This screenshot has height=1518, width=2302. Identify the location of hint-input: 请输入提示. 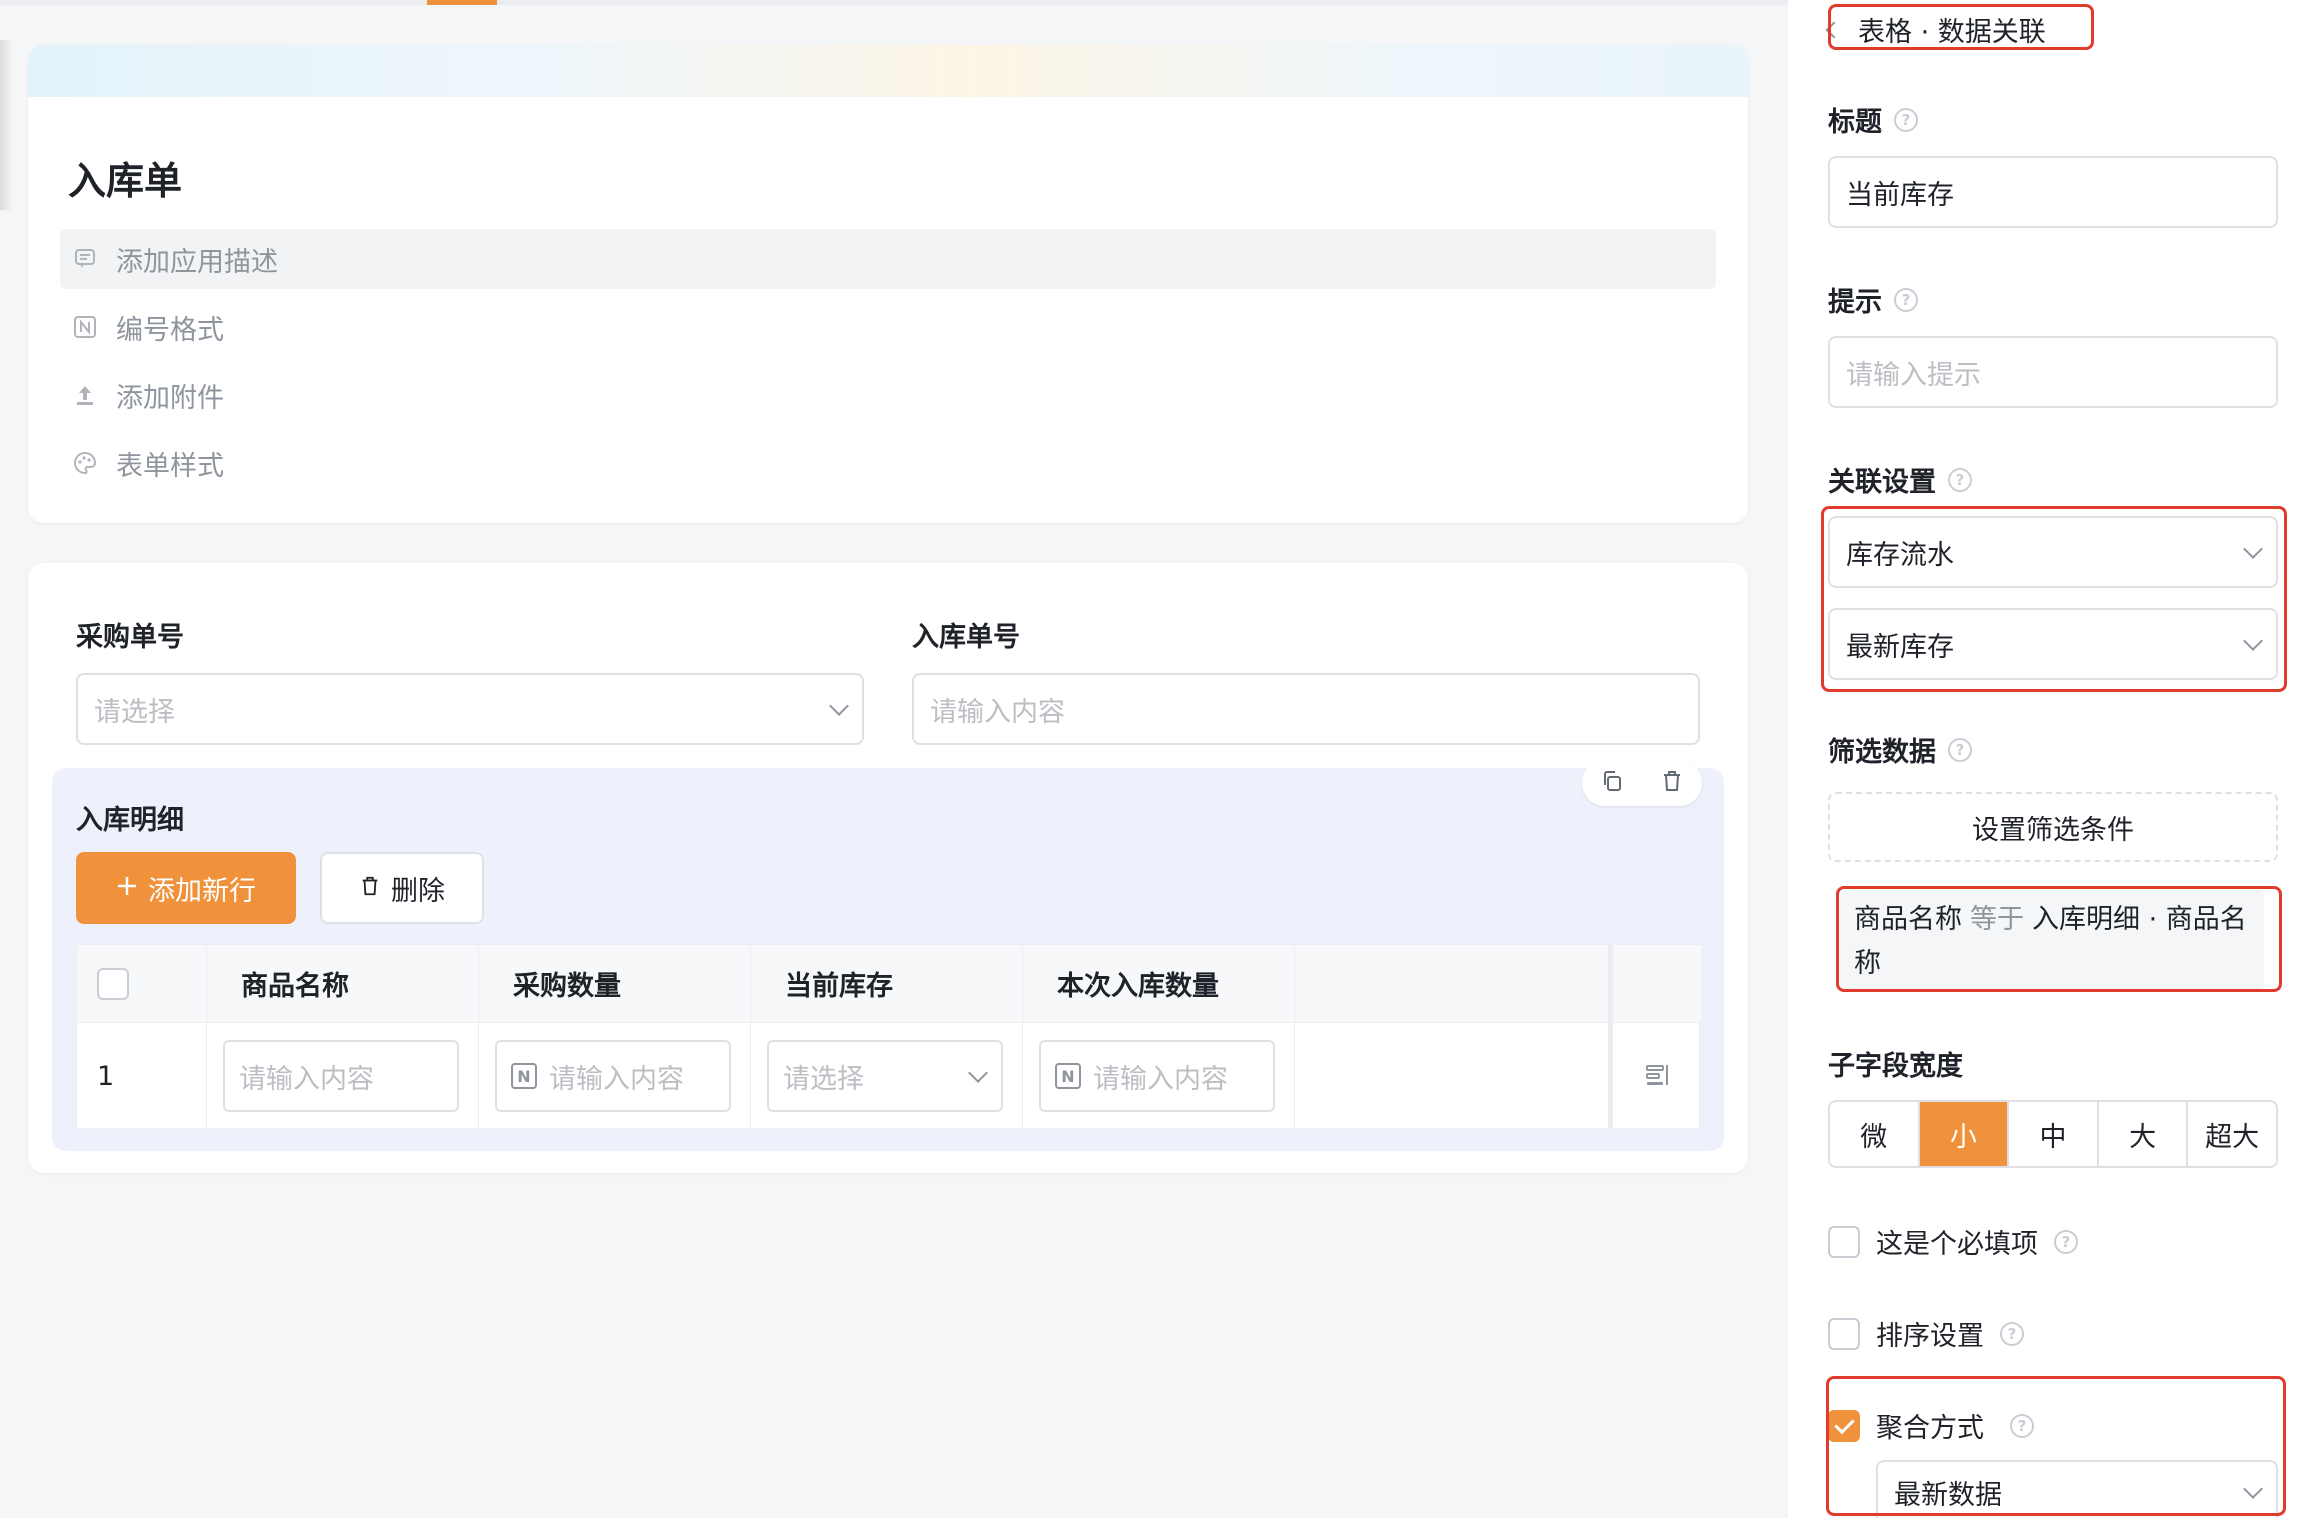
(2053, 372).